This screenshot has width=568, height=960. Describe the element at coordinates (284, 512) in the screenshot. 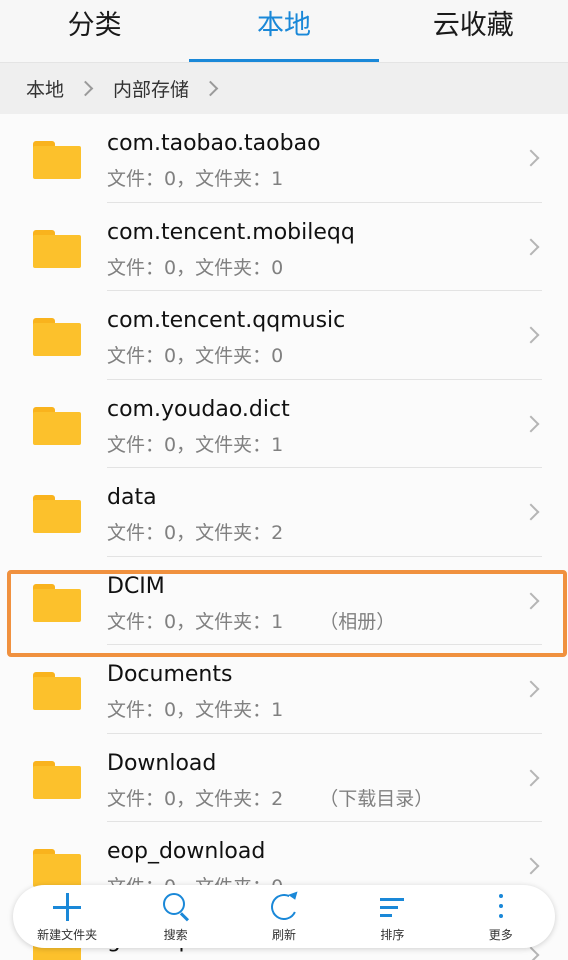

I see `folder-row: data 文件：0，文件夹：2` at that location.